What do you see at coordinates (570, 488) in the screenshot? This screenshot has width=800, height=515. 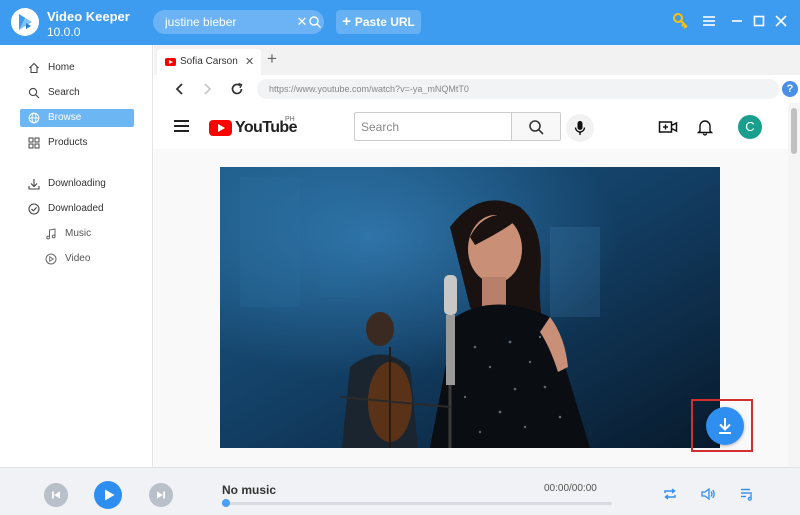 I see `track-time: 00:00/00:00` at bounding box center [570, 488].